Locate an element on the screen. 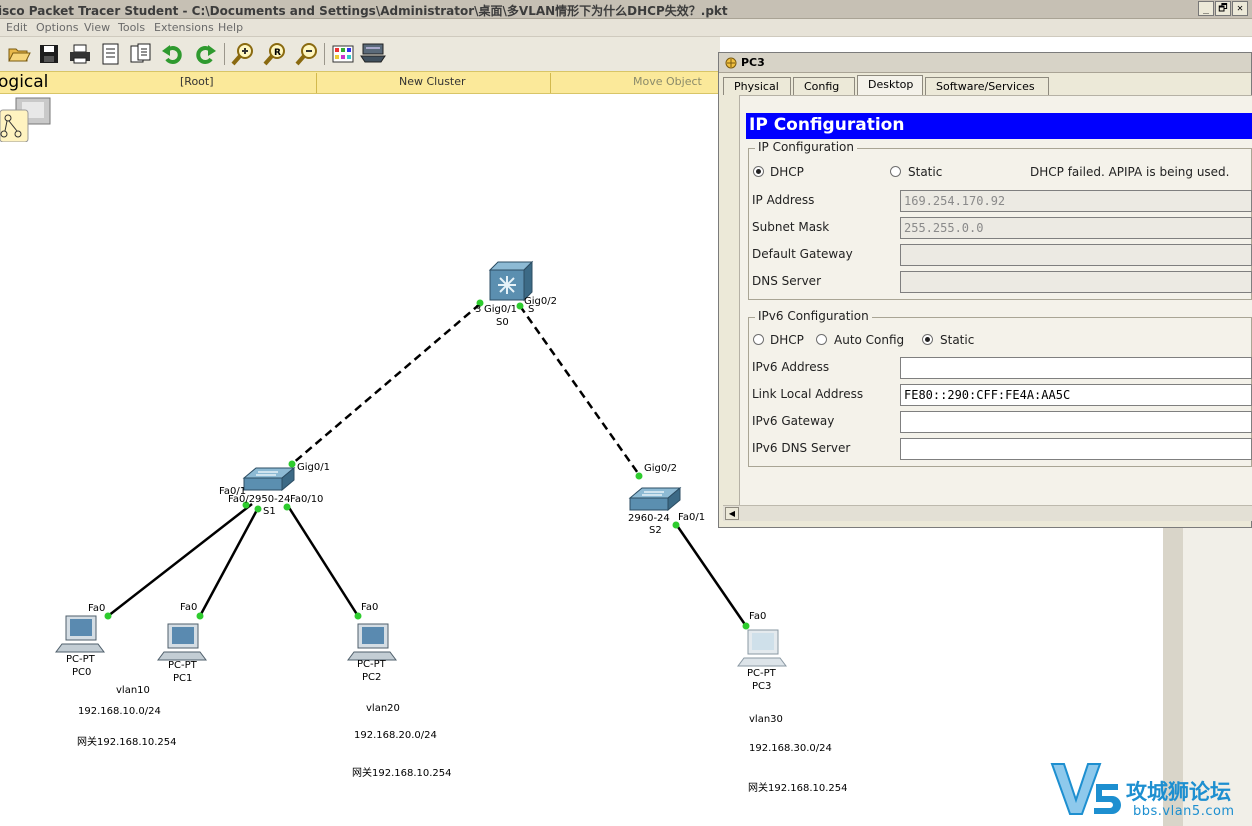  tab-desktop: Desktop is located at coordinates (890, 85).